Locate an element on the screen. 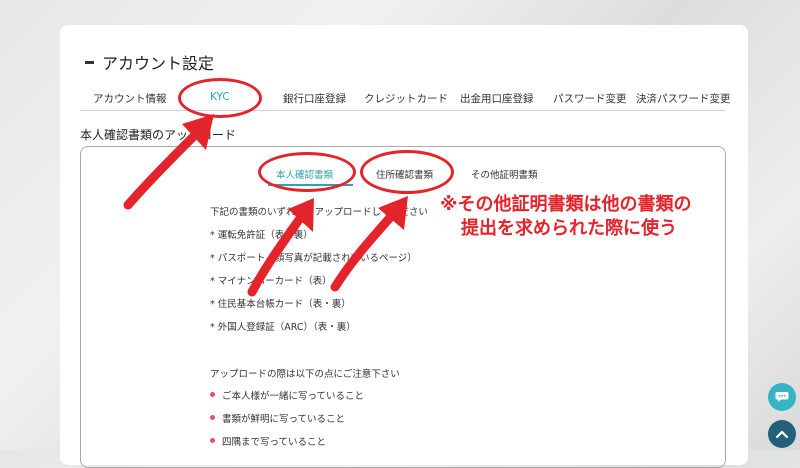 The image size is (800, 468). chat-button is located at coordinates (782, 397).